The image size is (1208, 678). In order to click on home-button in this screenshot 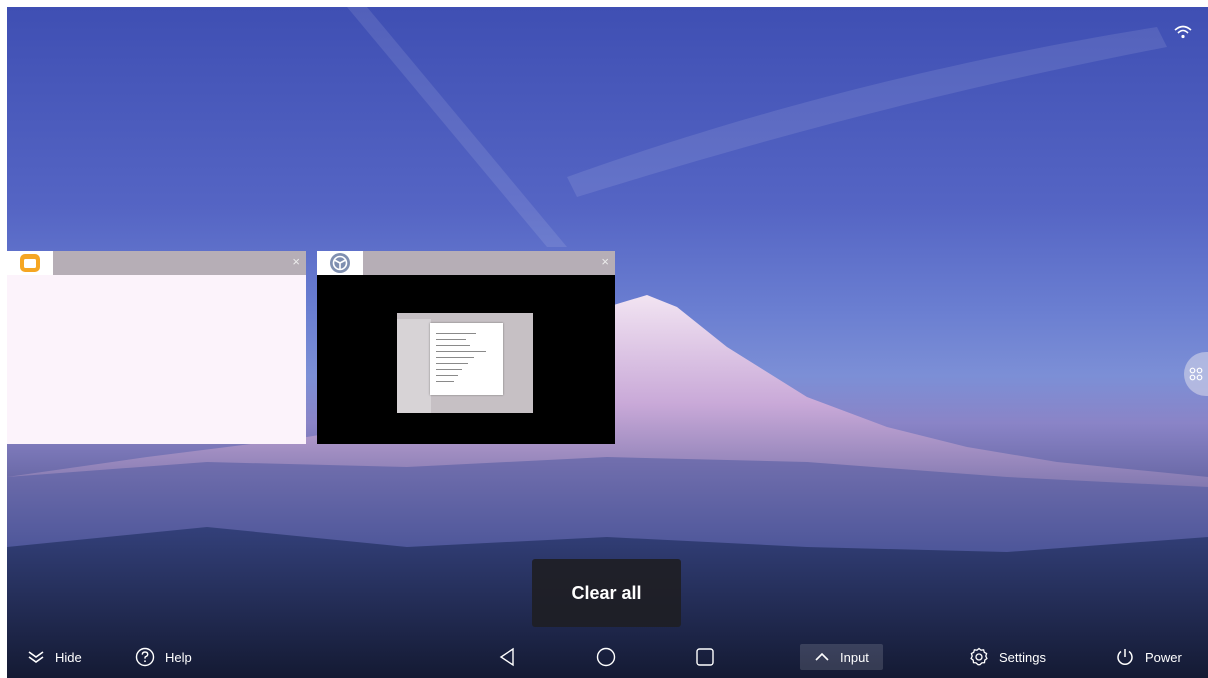, I will do `click(606, 657)`.